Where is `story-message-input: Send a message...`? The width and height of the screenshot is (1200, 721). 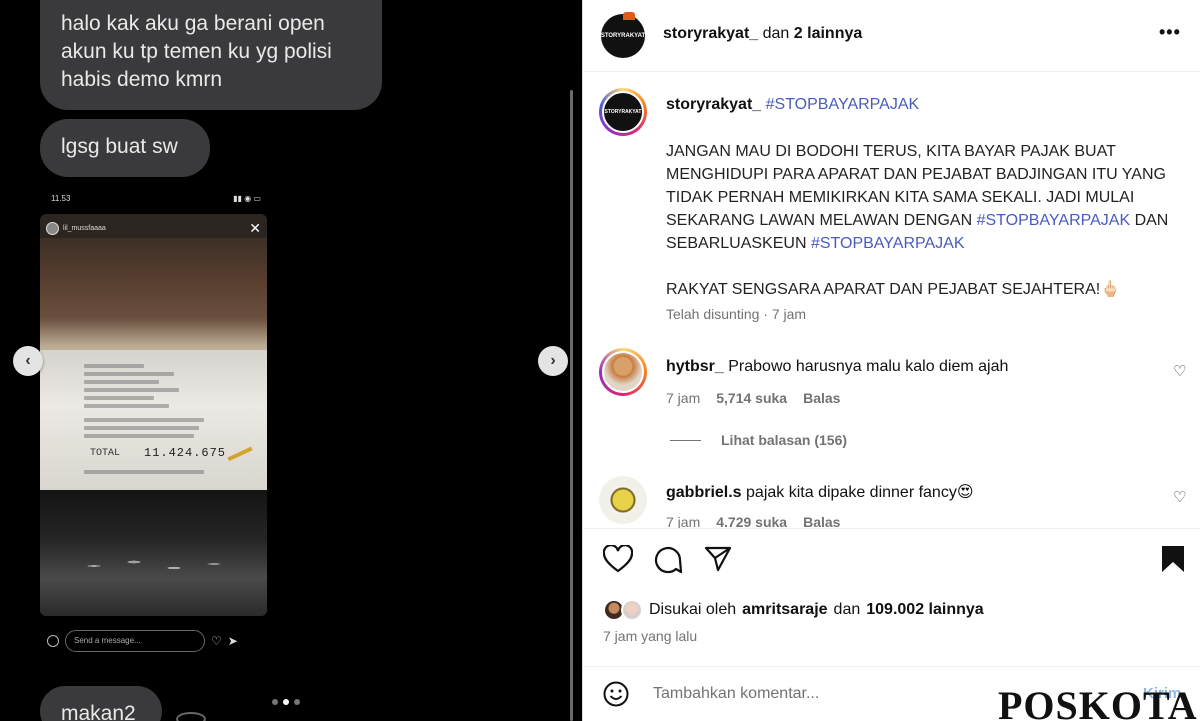 story-message-input: Send a message... is located at coordinates (135, 641).